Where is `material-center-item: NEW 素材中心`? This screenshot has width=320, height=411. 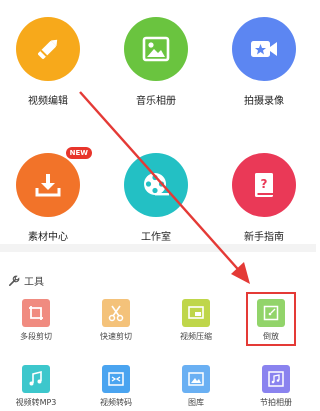
material-center-item: NEW 素材中心 is located at coordinates (50, 195).